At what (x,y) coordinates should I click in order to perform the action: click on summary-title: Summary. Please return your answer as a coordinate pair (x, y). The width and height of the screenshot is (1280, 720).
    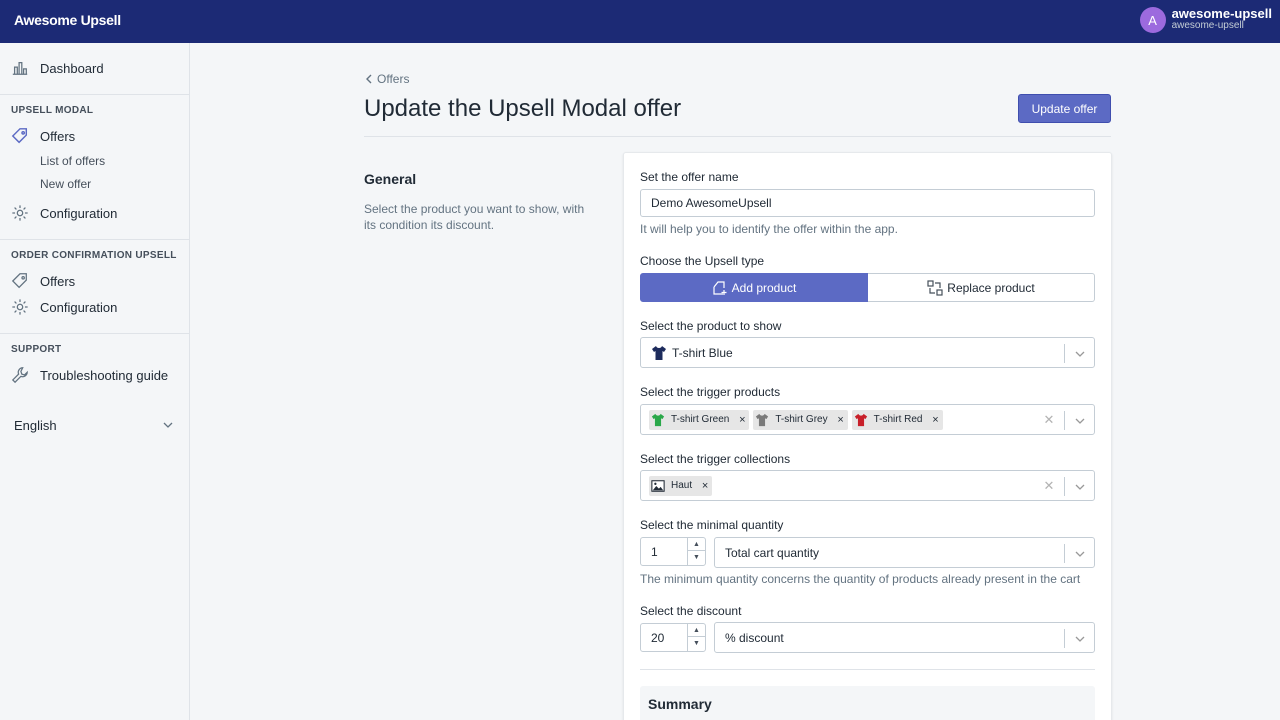
    Looking at the image, I should click on (680, 704).